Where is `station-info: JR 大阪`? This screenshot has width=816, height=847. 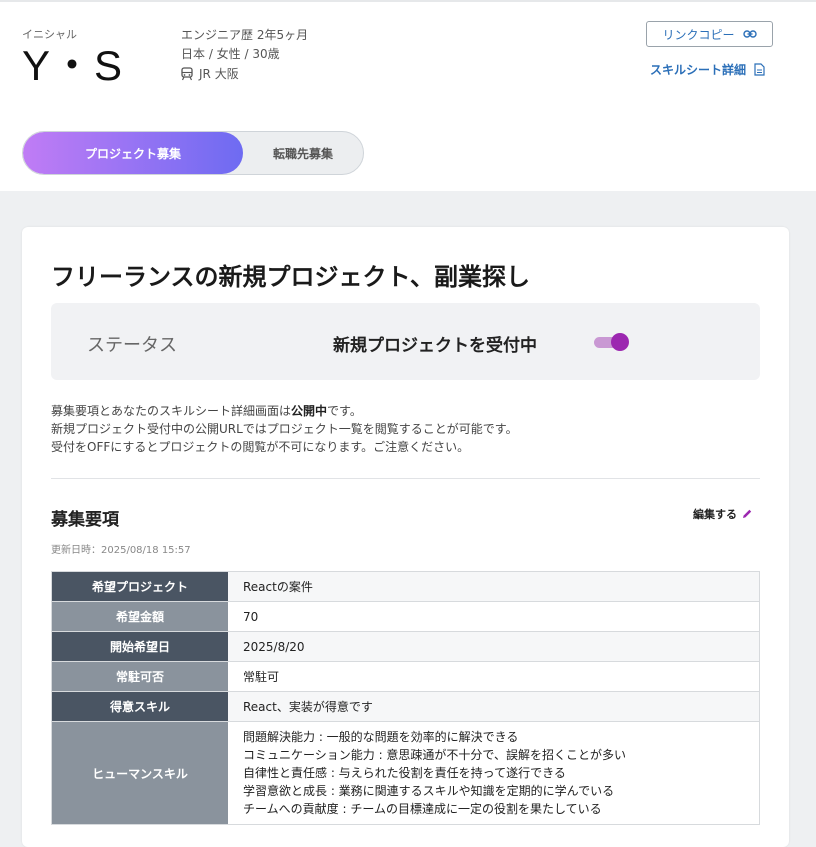 station-info: JR 大阪 is located at coordinates (210, 73).